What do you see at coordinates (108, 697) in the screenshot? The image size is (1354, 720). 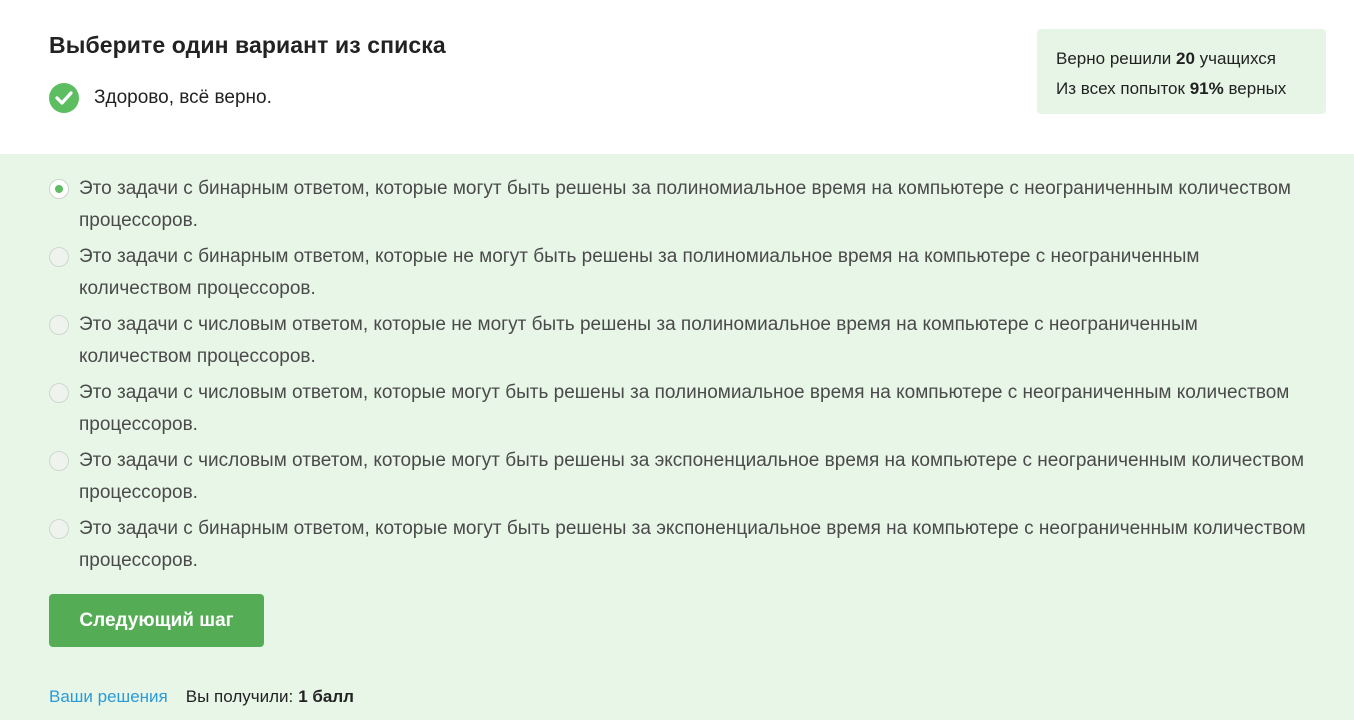 I see `your-solutions-link: Ваши решения` at bounding box center [108, 697].